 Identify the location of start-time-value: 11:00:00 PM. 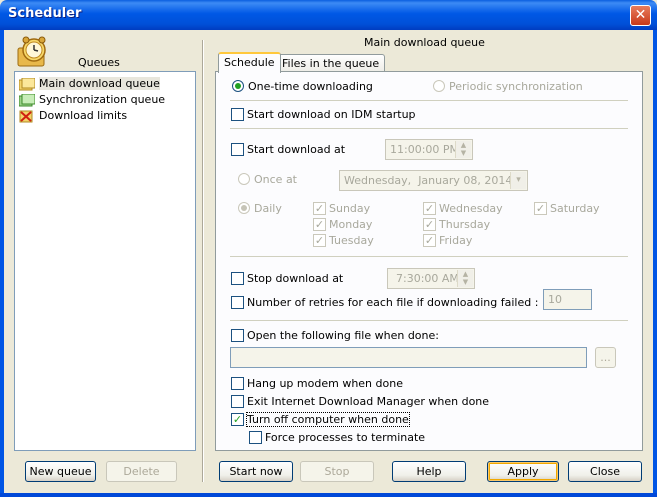
(425, 149).